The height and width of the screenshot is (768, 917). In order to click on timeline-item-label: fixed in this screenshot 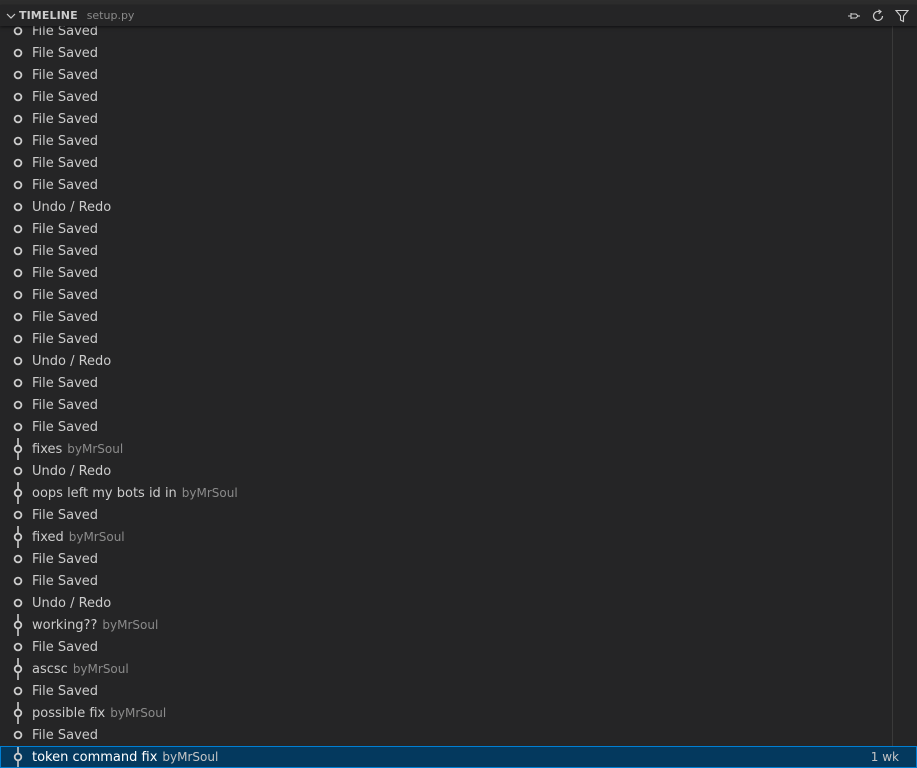, I will do `click(48, 537)`.